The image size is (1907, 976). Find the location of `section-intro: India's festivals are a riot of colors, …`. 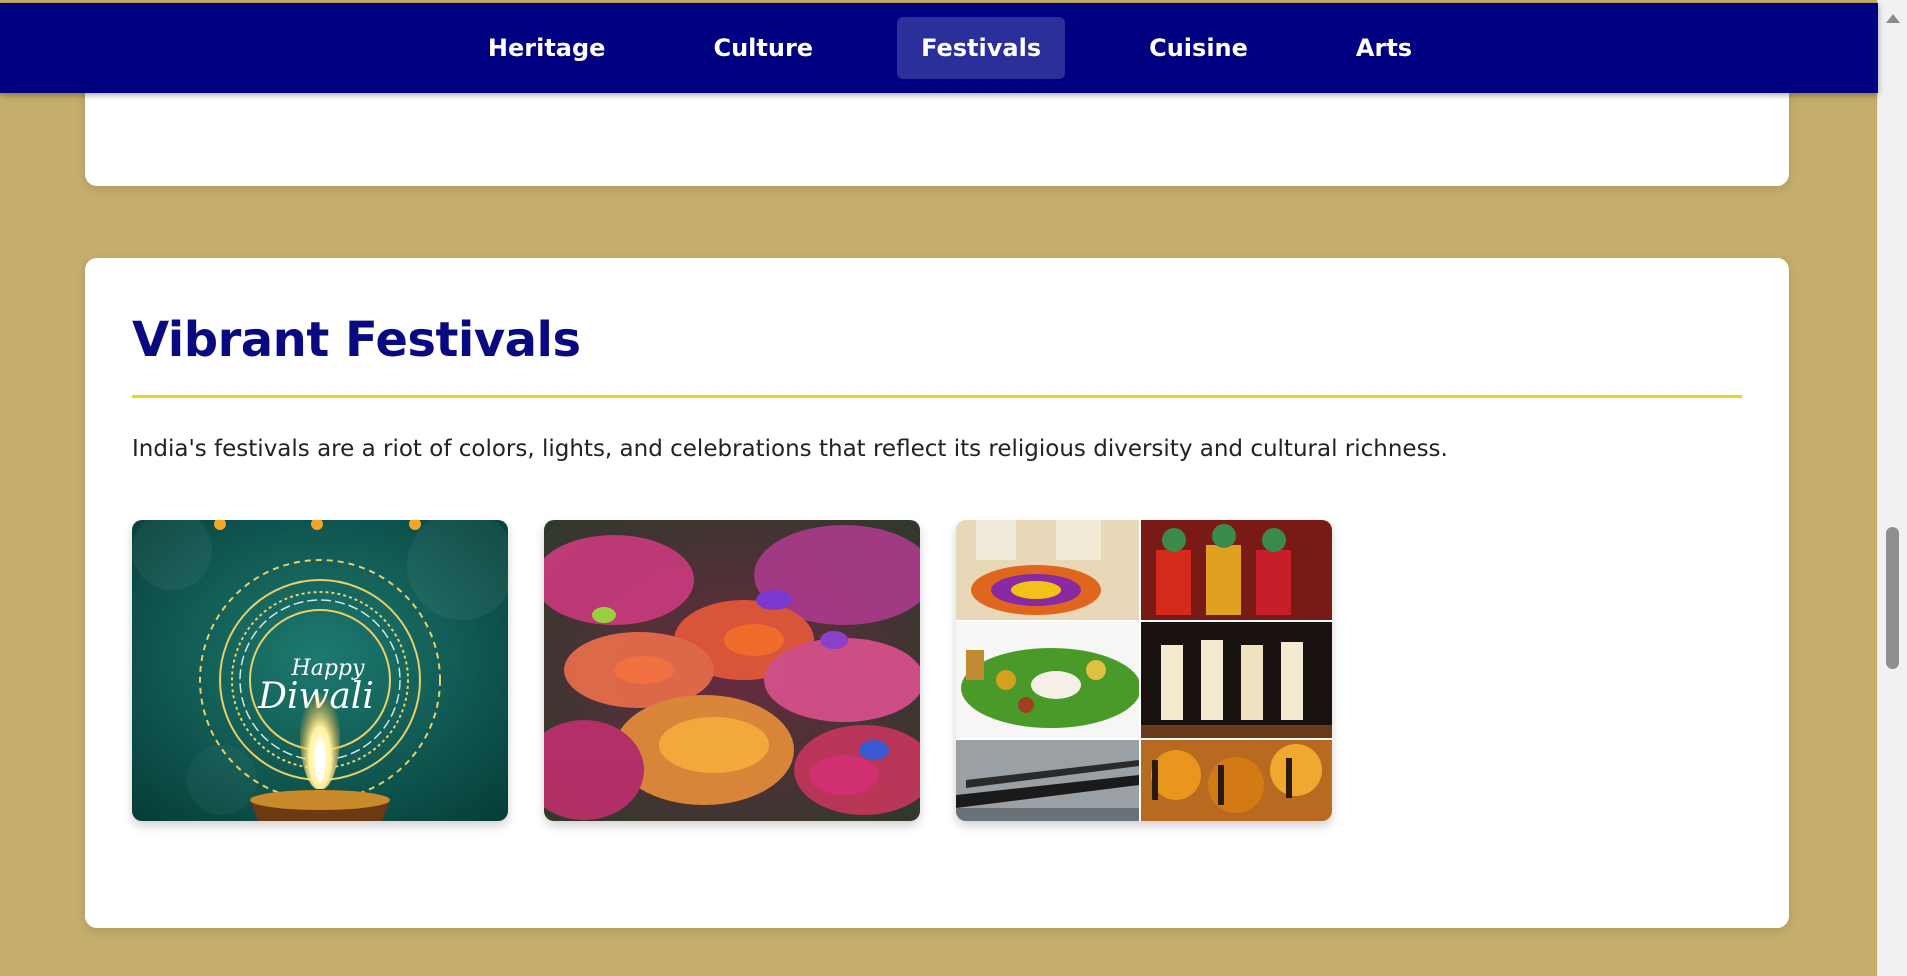

section-intro: India's festivals are a riot of colors, … is located at coordinates (790, 449).